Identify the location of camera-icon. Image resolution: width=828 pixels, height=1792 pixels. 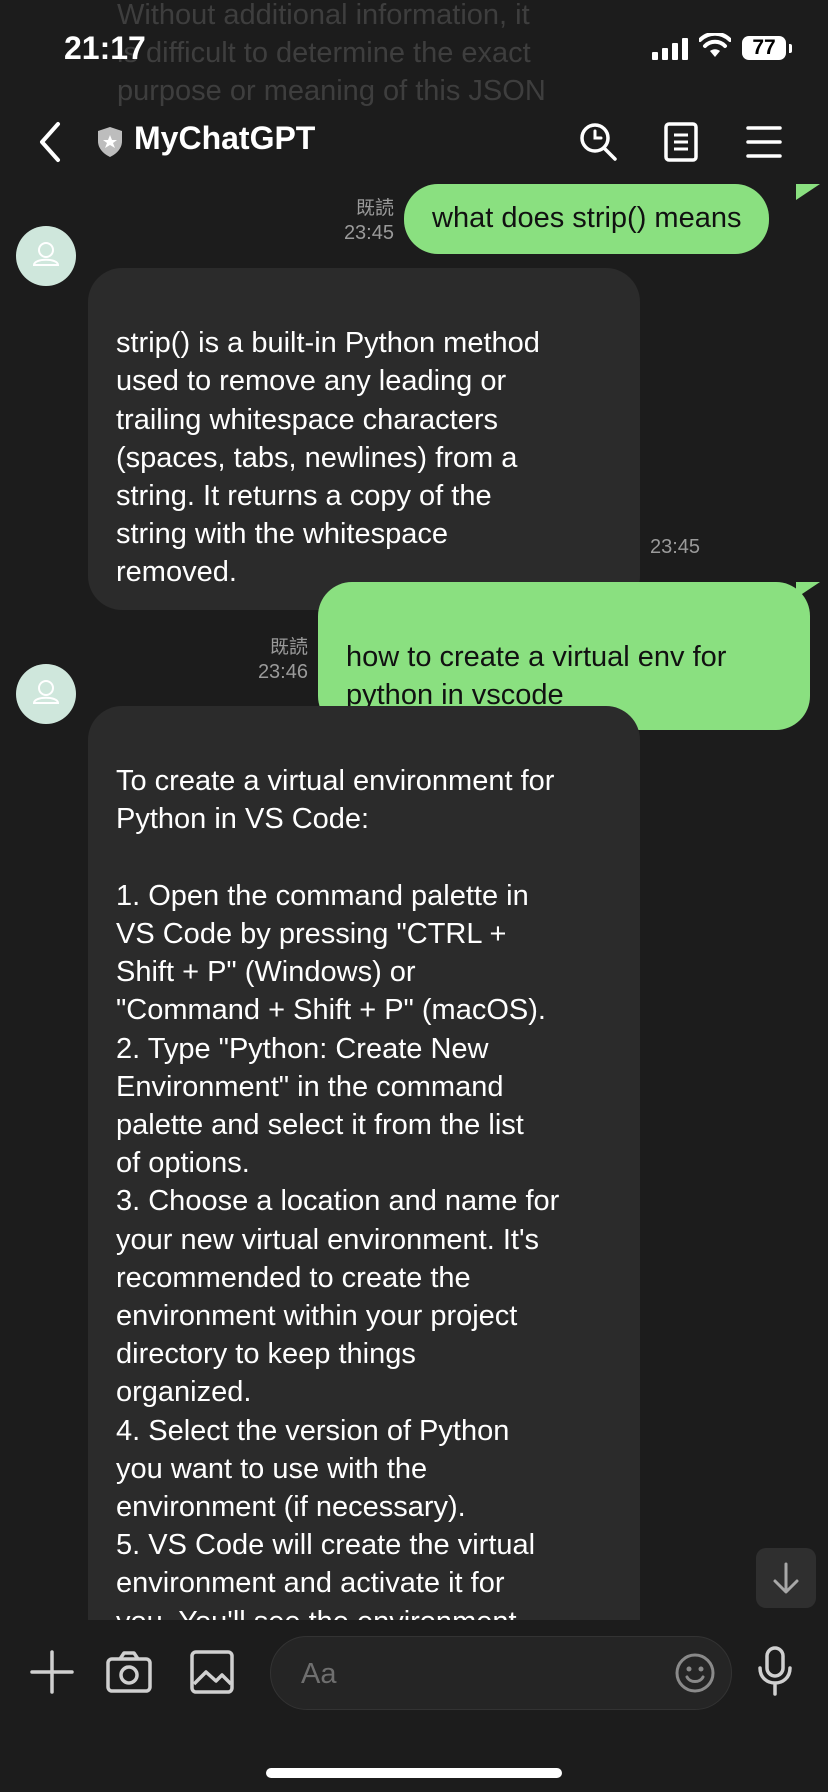
(129, 1672).